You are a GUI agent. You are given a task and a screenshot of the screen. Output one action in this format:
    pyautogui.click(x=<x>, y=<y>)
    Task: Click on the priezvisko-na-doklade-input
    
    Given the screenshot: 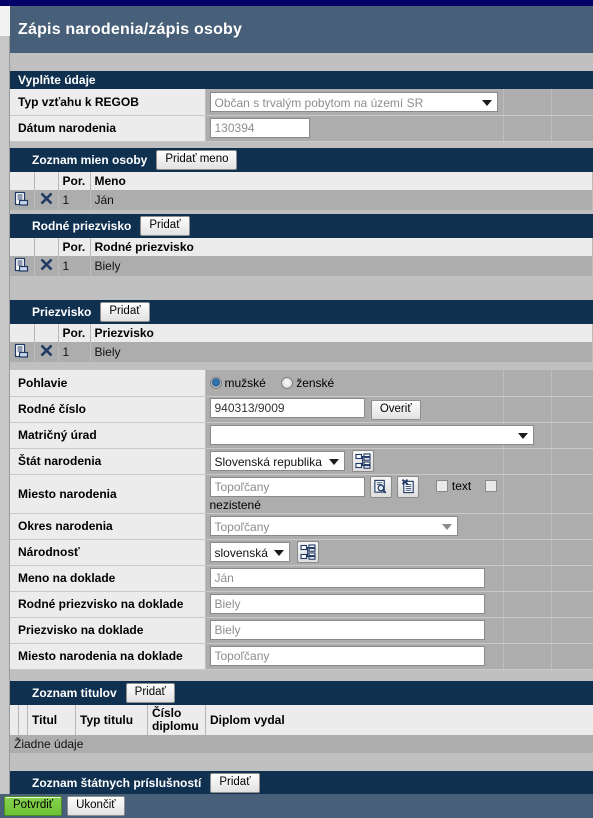 What is the action you would take?
    pyautogui.click(x=347, y=630)
    